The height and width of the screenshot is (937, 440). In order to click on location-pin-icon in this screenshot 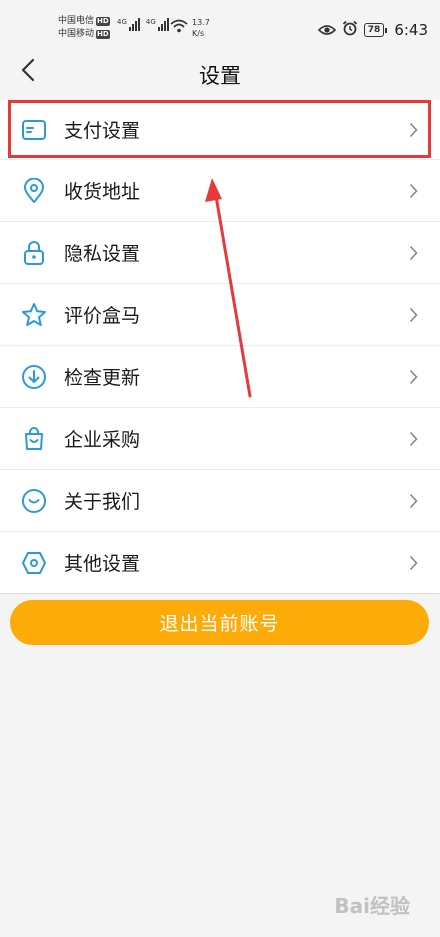, I will do `click(34, 191)`.